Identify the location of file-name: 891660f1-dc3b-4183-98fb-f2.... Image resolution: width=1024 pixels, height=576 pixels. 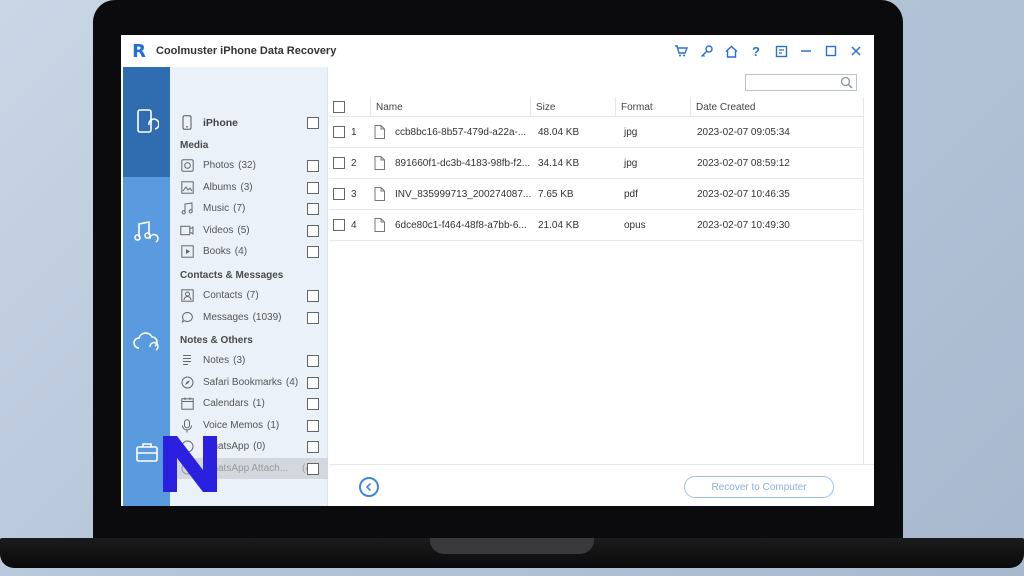
(463, 163).